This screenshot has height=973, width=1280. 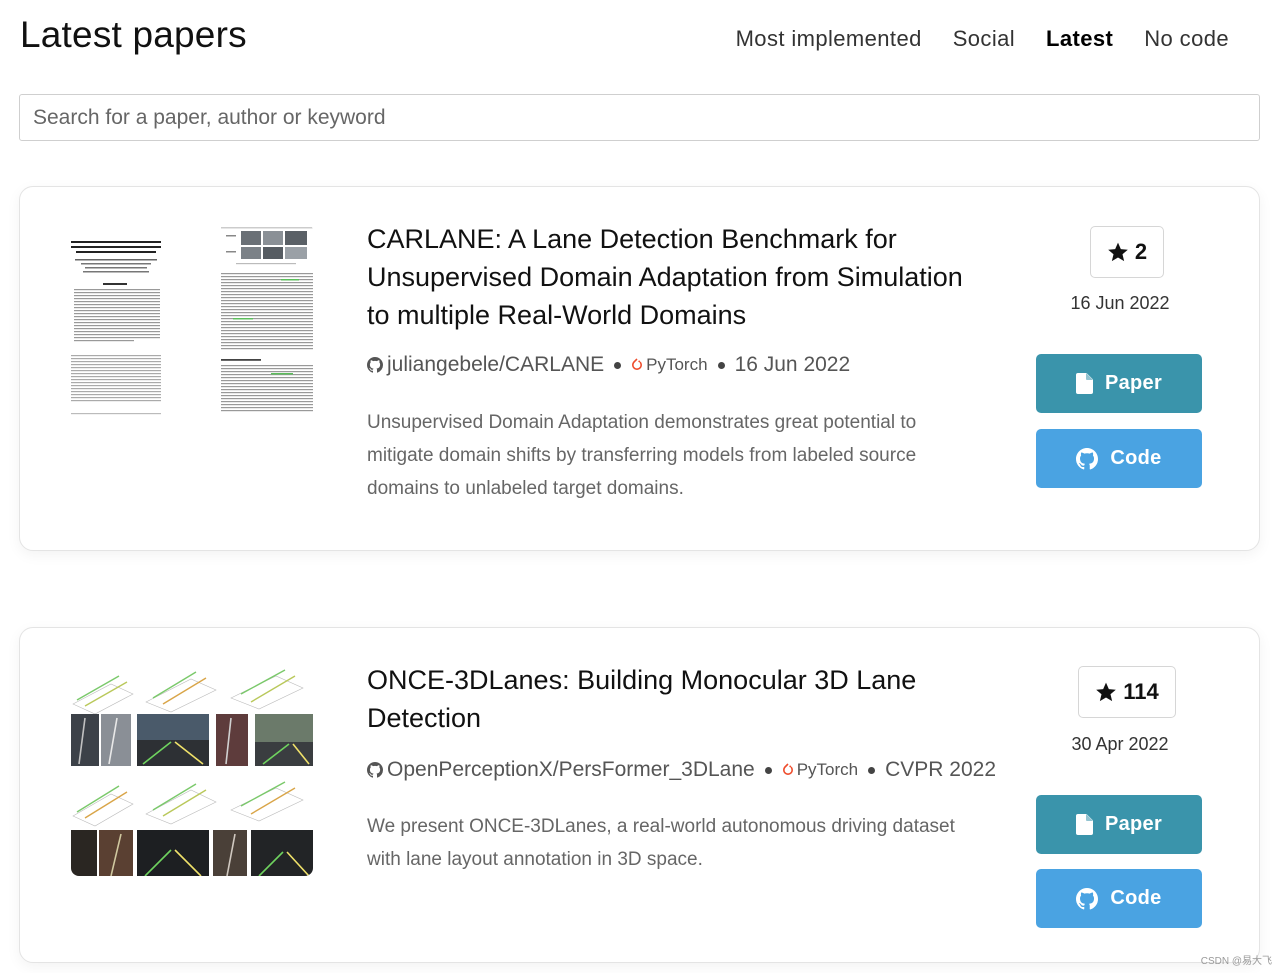 What do you see at coordinates (792, 364) in the screenshot?
I see `venue: 16 Jun 2022` at bounding box center [792, 364].